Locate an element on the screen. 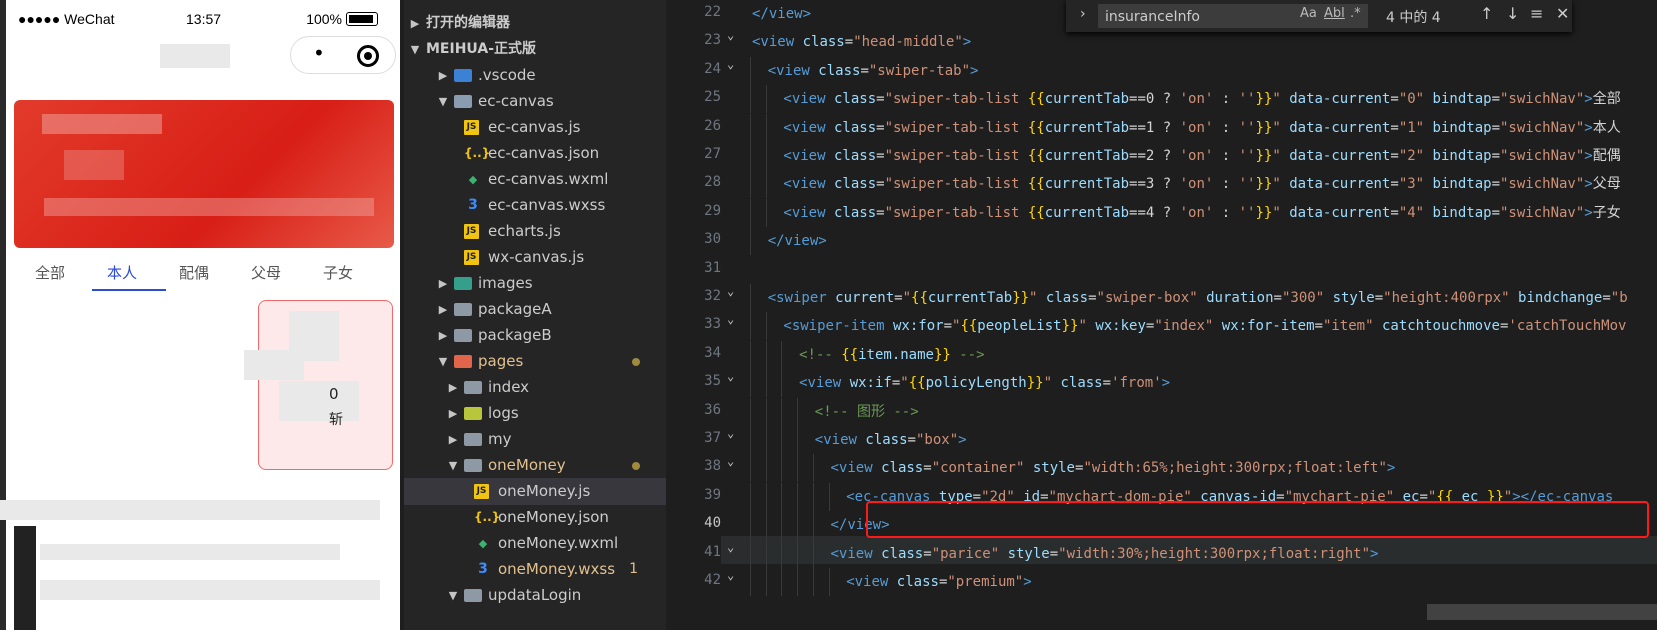 This screenshot has width=1657, height=630. whole-word-button: Abl is located at coordinates (1334, 13).